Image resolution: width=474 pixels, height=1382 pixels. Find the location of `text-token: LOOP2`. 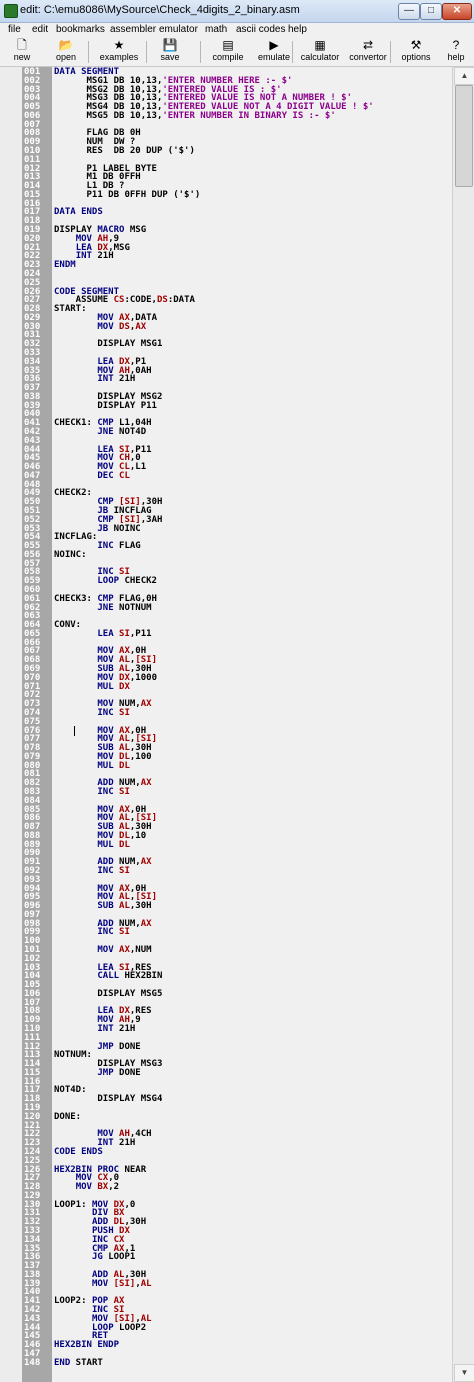

text-token: LOOP2 is located at coordinates (130, 1327).